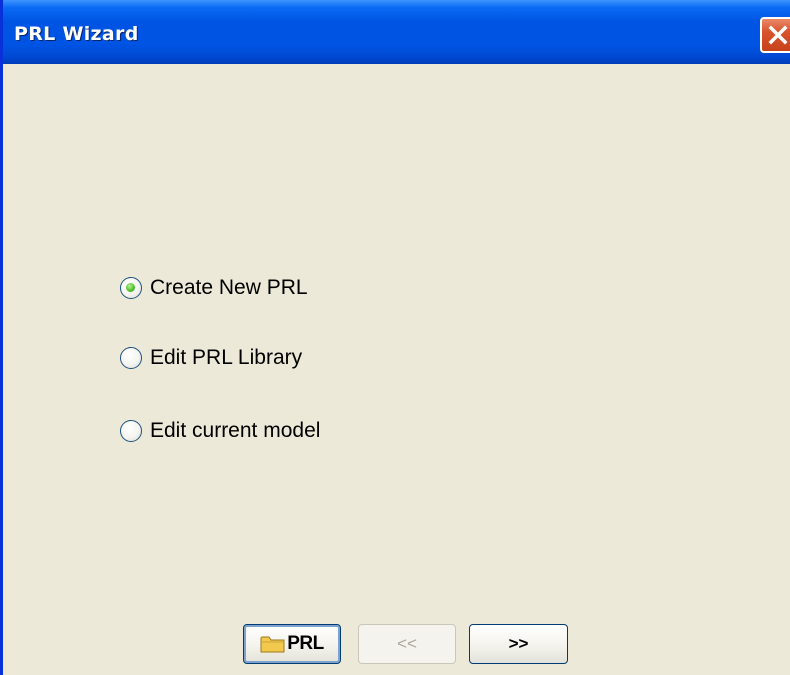 This screenshot has height=675, width=790. I want to click on title-bar: PRL Wizard, so click(396, 32).